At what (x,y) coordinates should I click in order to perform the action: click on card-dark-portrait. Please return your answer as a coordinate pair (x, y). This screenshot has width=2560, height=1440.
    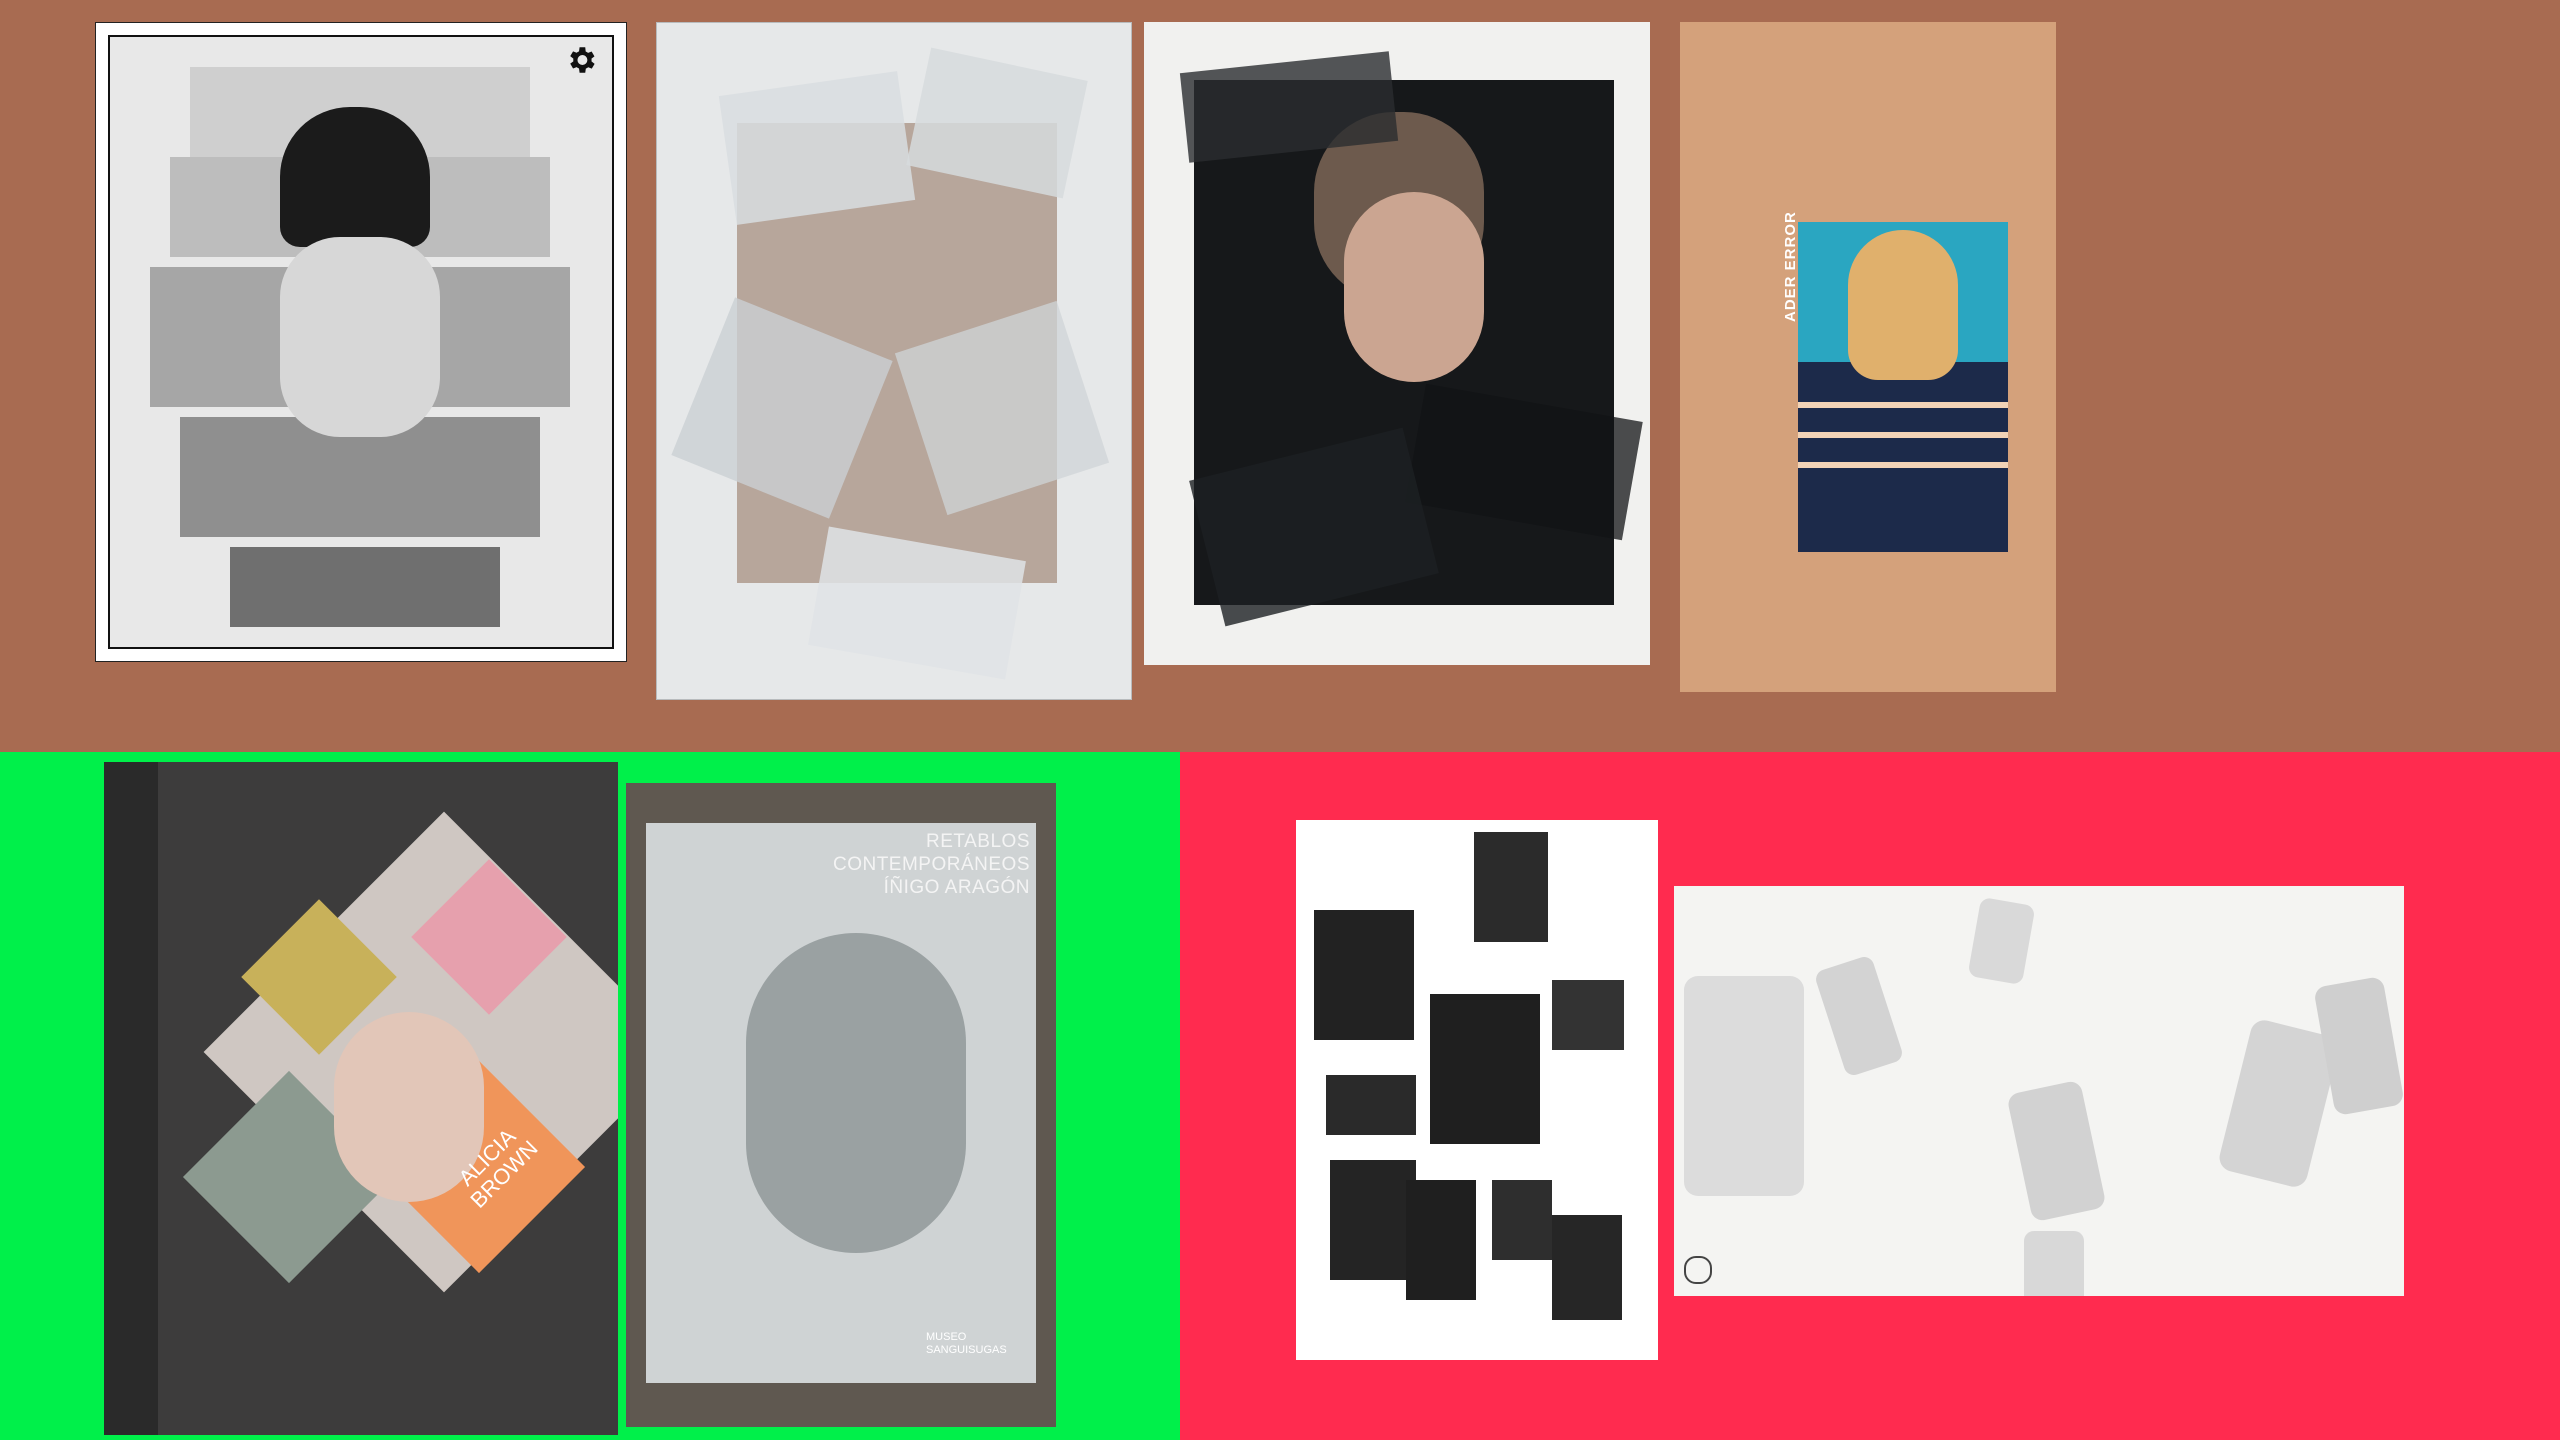
    Looking at the image, I should click on (1397, 343).